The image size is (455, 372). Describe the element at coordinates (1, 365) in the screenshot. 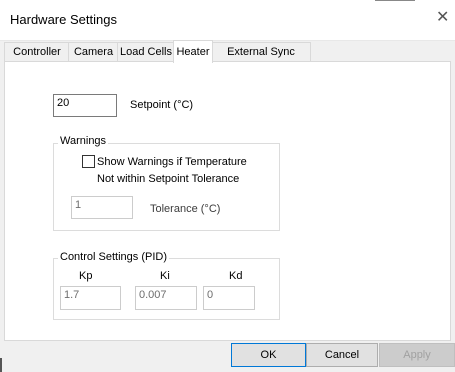

I see `window-edge-artifact` at that location.